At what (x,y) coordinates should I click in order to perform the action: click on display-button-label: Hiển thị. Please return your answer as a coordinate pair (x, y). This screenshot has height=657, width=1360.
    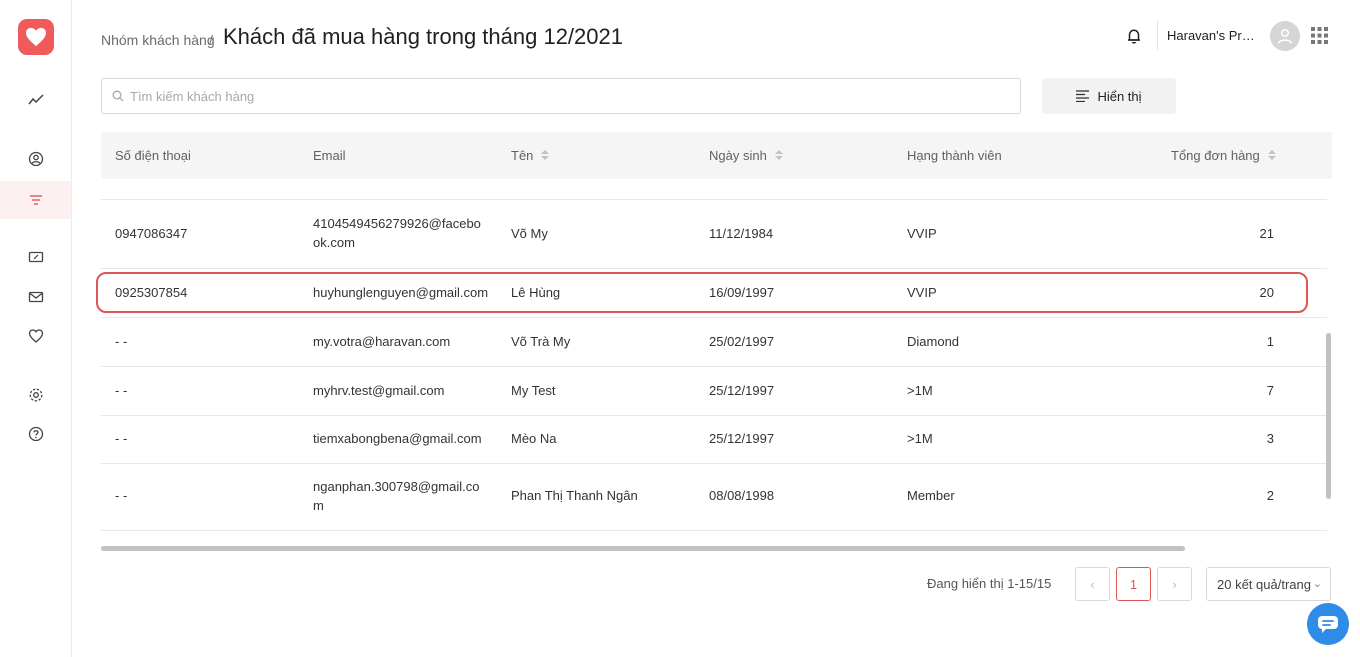
    Looking at the image, I should click on (1119, 96).